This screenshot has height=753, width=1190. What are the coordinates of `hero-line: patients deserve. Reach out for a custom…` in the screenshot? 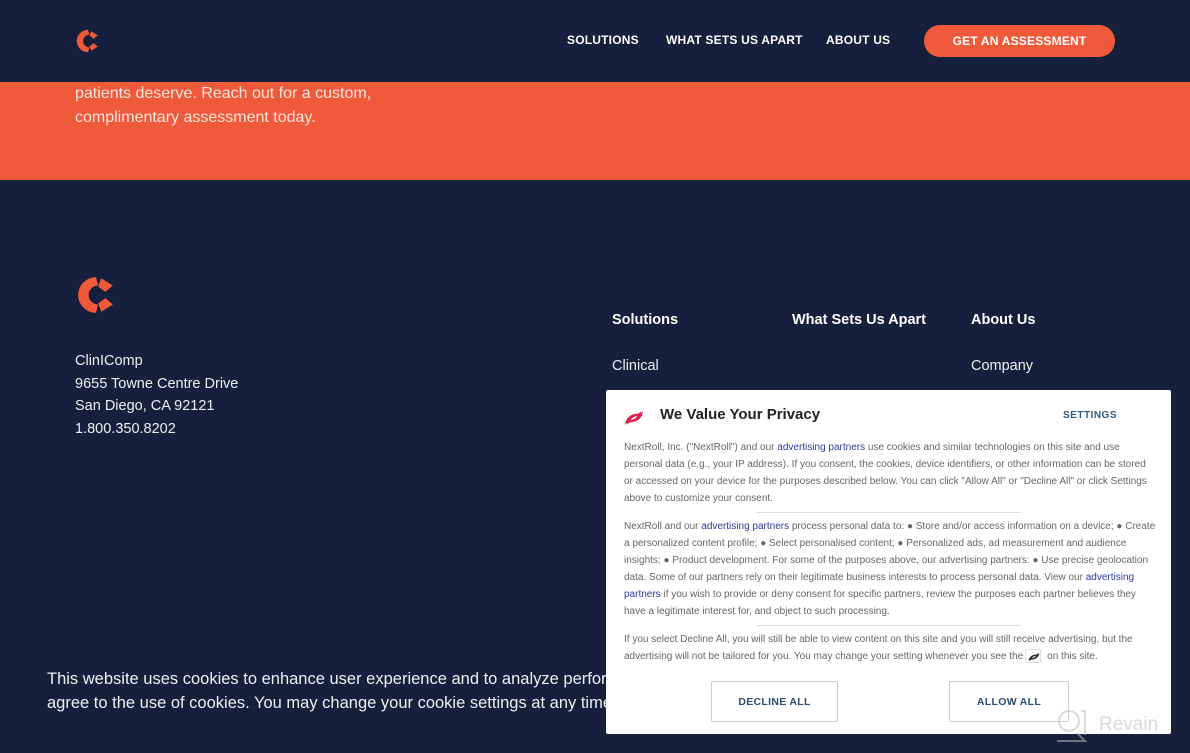 It's located at (223, 93).